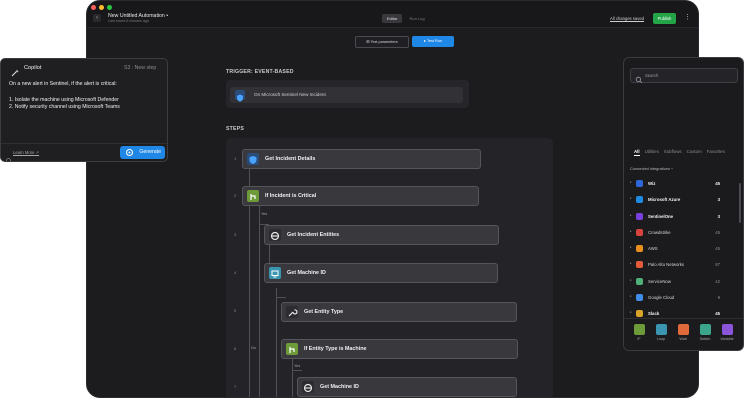  Describe the element at coordinates (361, 159) in the screenshot. I see `step-get-incident-details: Get Incident Details` at that location.